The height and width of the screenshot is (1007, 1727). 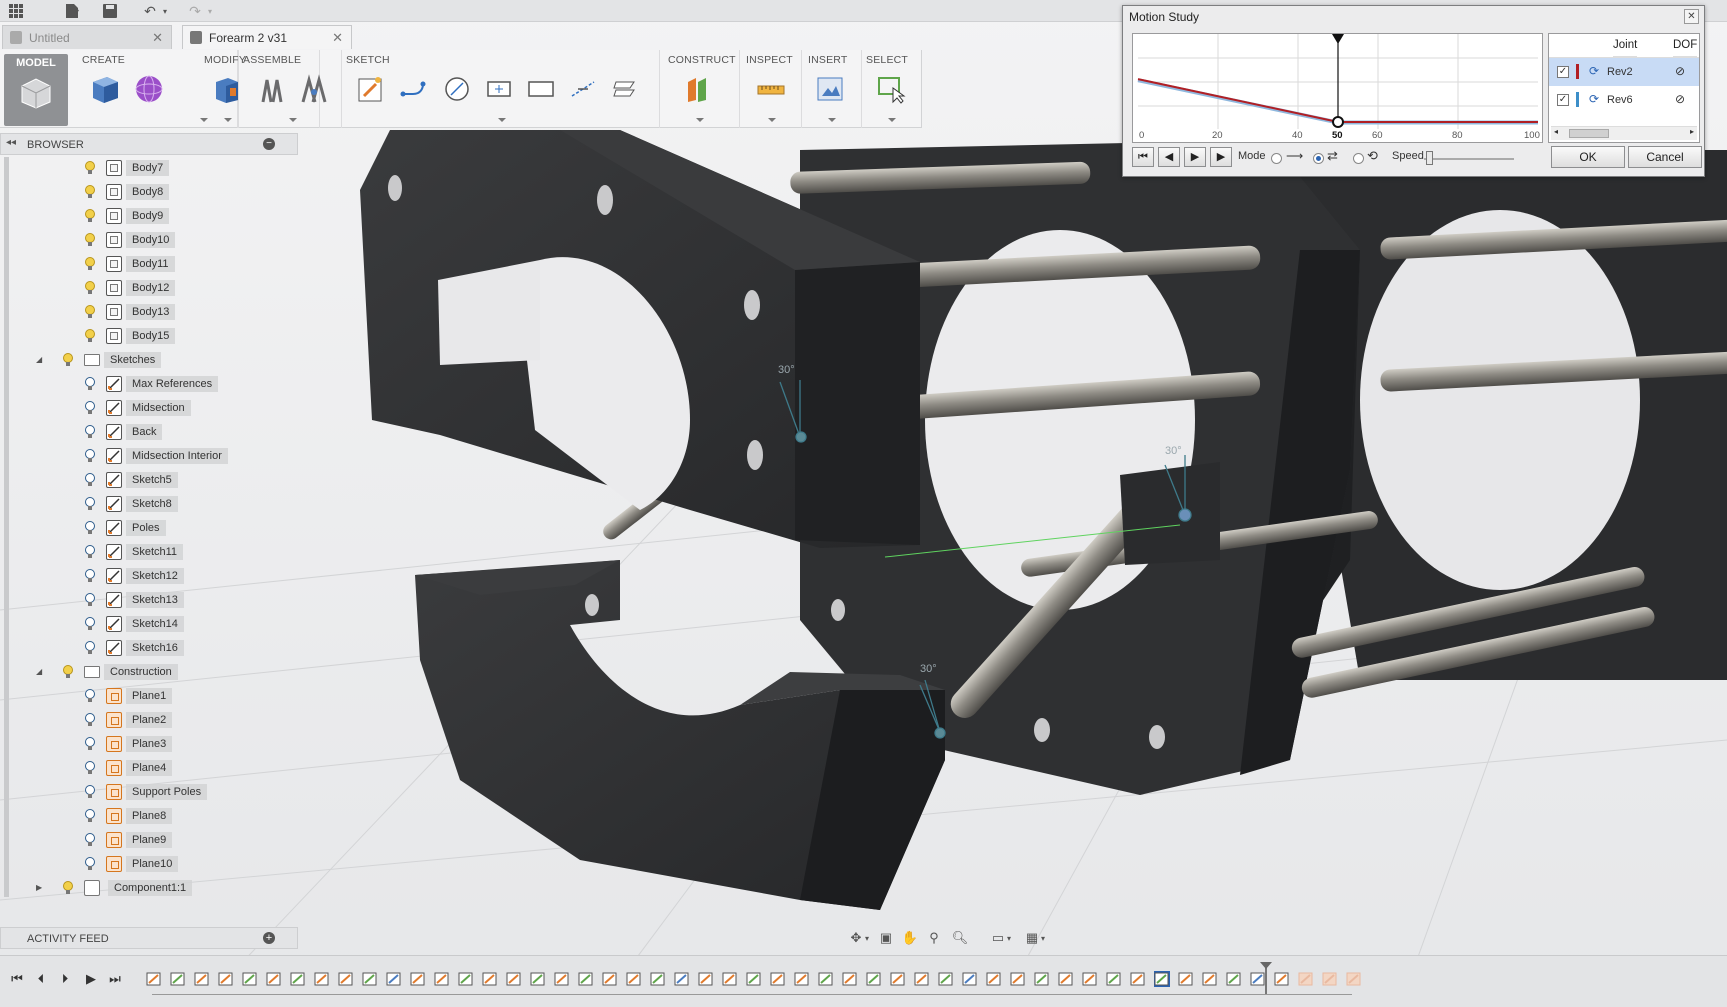 I want to click on ok-button: OK, so click(x=1588, y=157).